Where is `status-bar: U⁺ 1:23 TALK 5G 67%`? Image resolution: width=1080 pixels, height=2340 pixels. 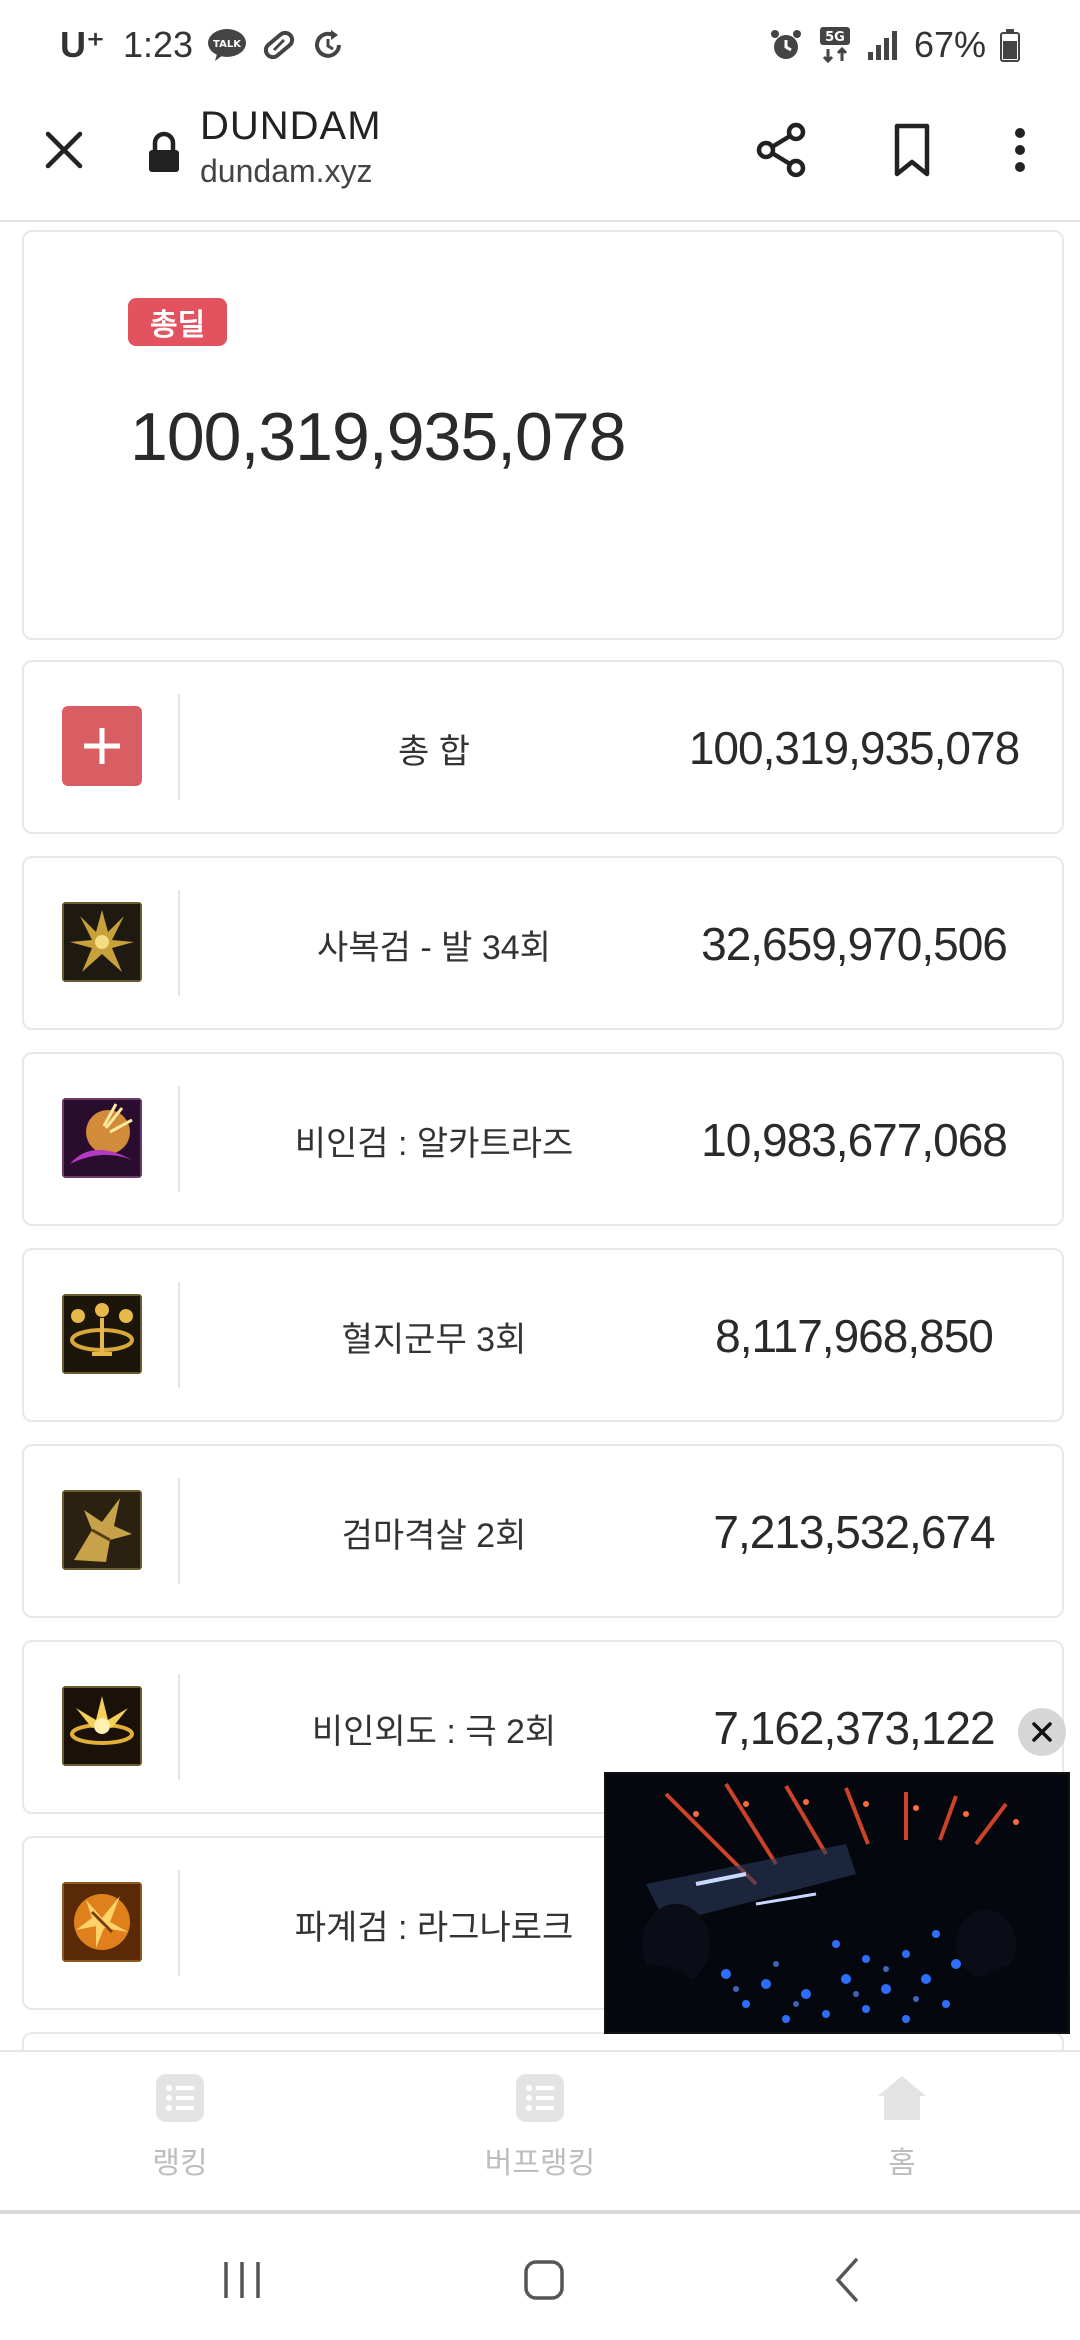
status-bar: U⁺ 1:23 TALK 5G 67% is located at coordinates (540, 45).